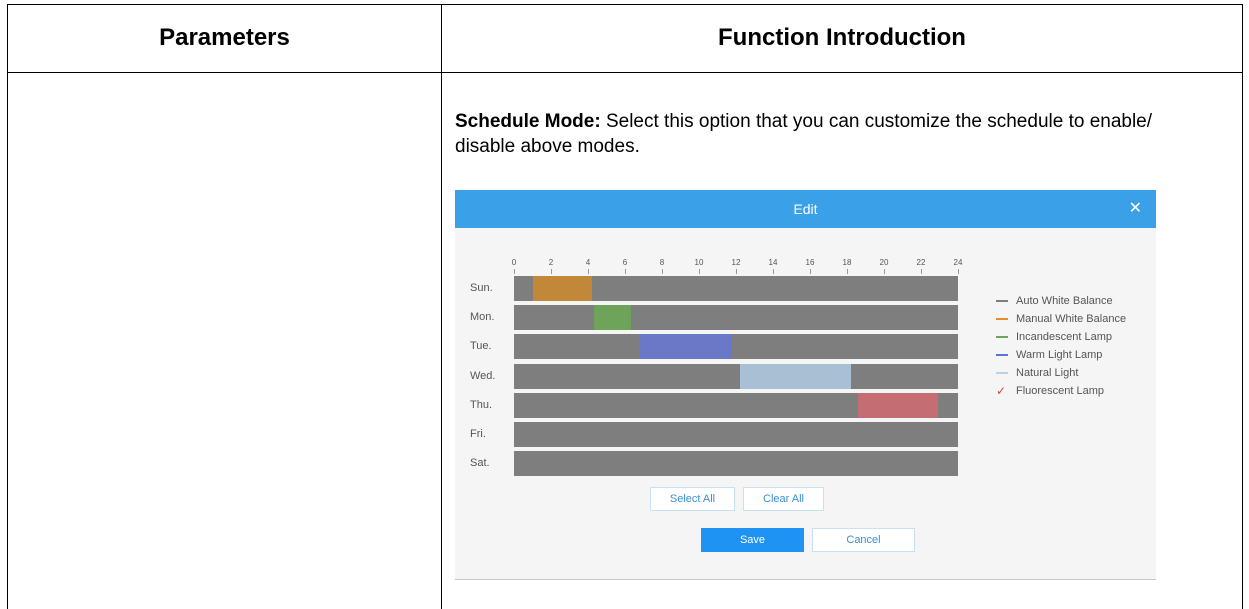  Describe the element at coordinates (481, 288) in the screenshot. I see `day-label: Sun.` at that location.